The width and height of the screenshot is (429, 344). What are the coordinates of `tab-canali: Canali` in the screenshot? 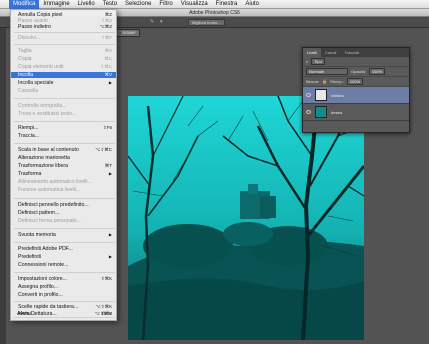 It's located at (330, 52).